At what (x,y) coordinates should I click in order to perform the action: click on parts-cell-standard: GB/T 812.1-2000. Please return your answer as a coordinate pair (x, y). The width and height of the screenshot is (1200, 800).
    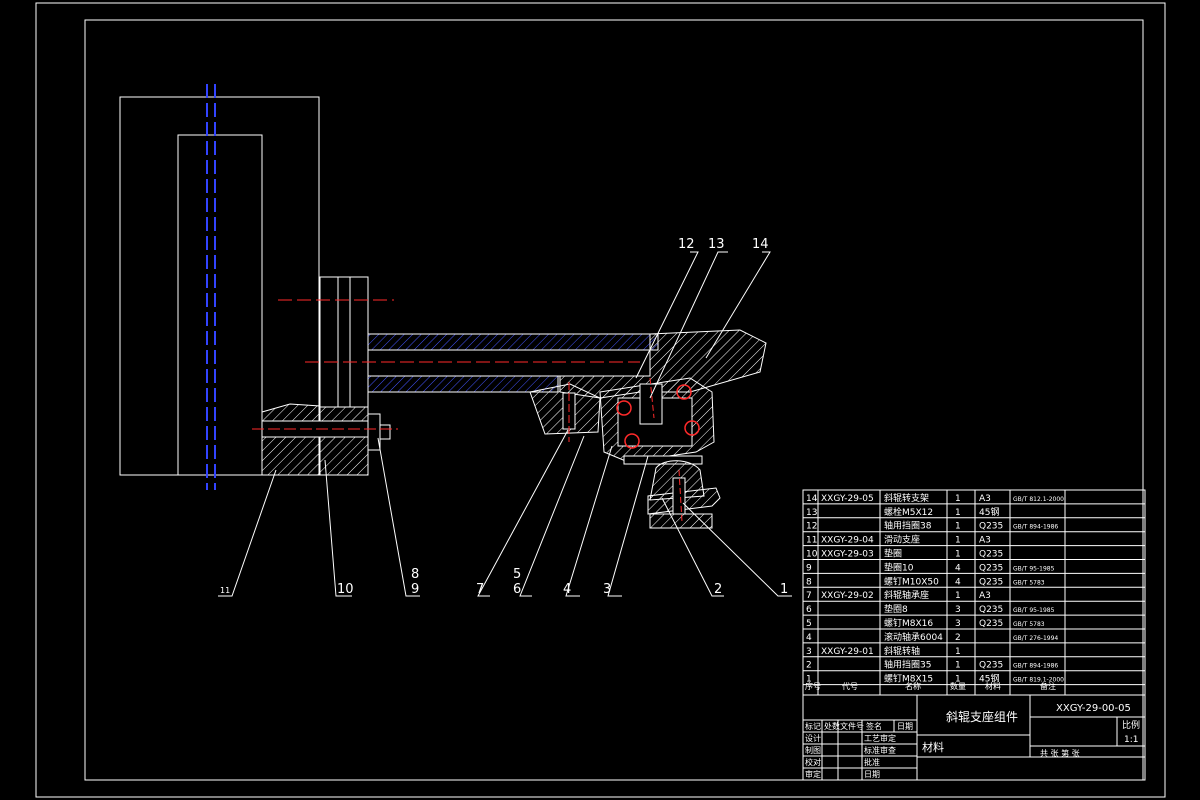
    Looking at the image, I should click on (1038, 499).